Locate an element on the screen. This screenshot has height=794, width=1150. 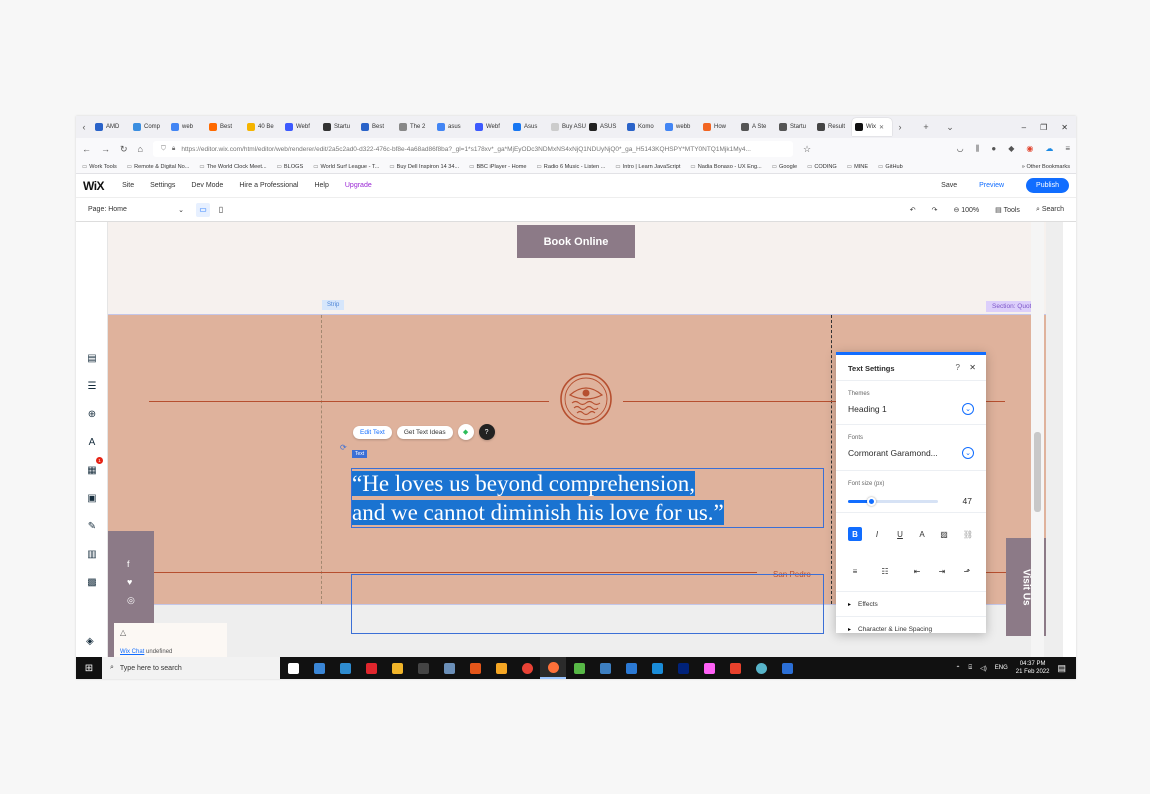
redo-icon: ↷ is located at coordinates (935, 210).